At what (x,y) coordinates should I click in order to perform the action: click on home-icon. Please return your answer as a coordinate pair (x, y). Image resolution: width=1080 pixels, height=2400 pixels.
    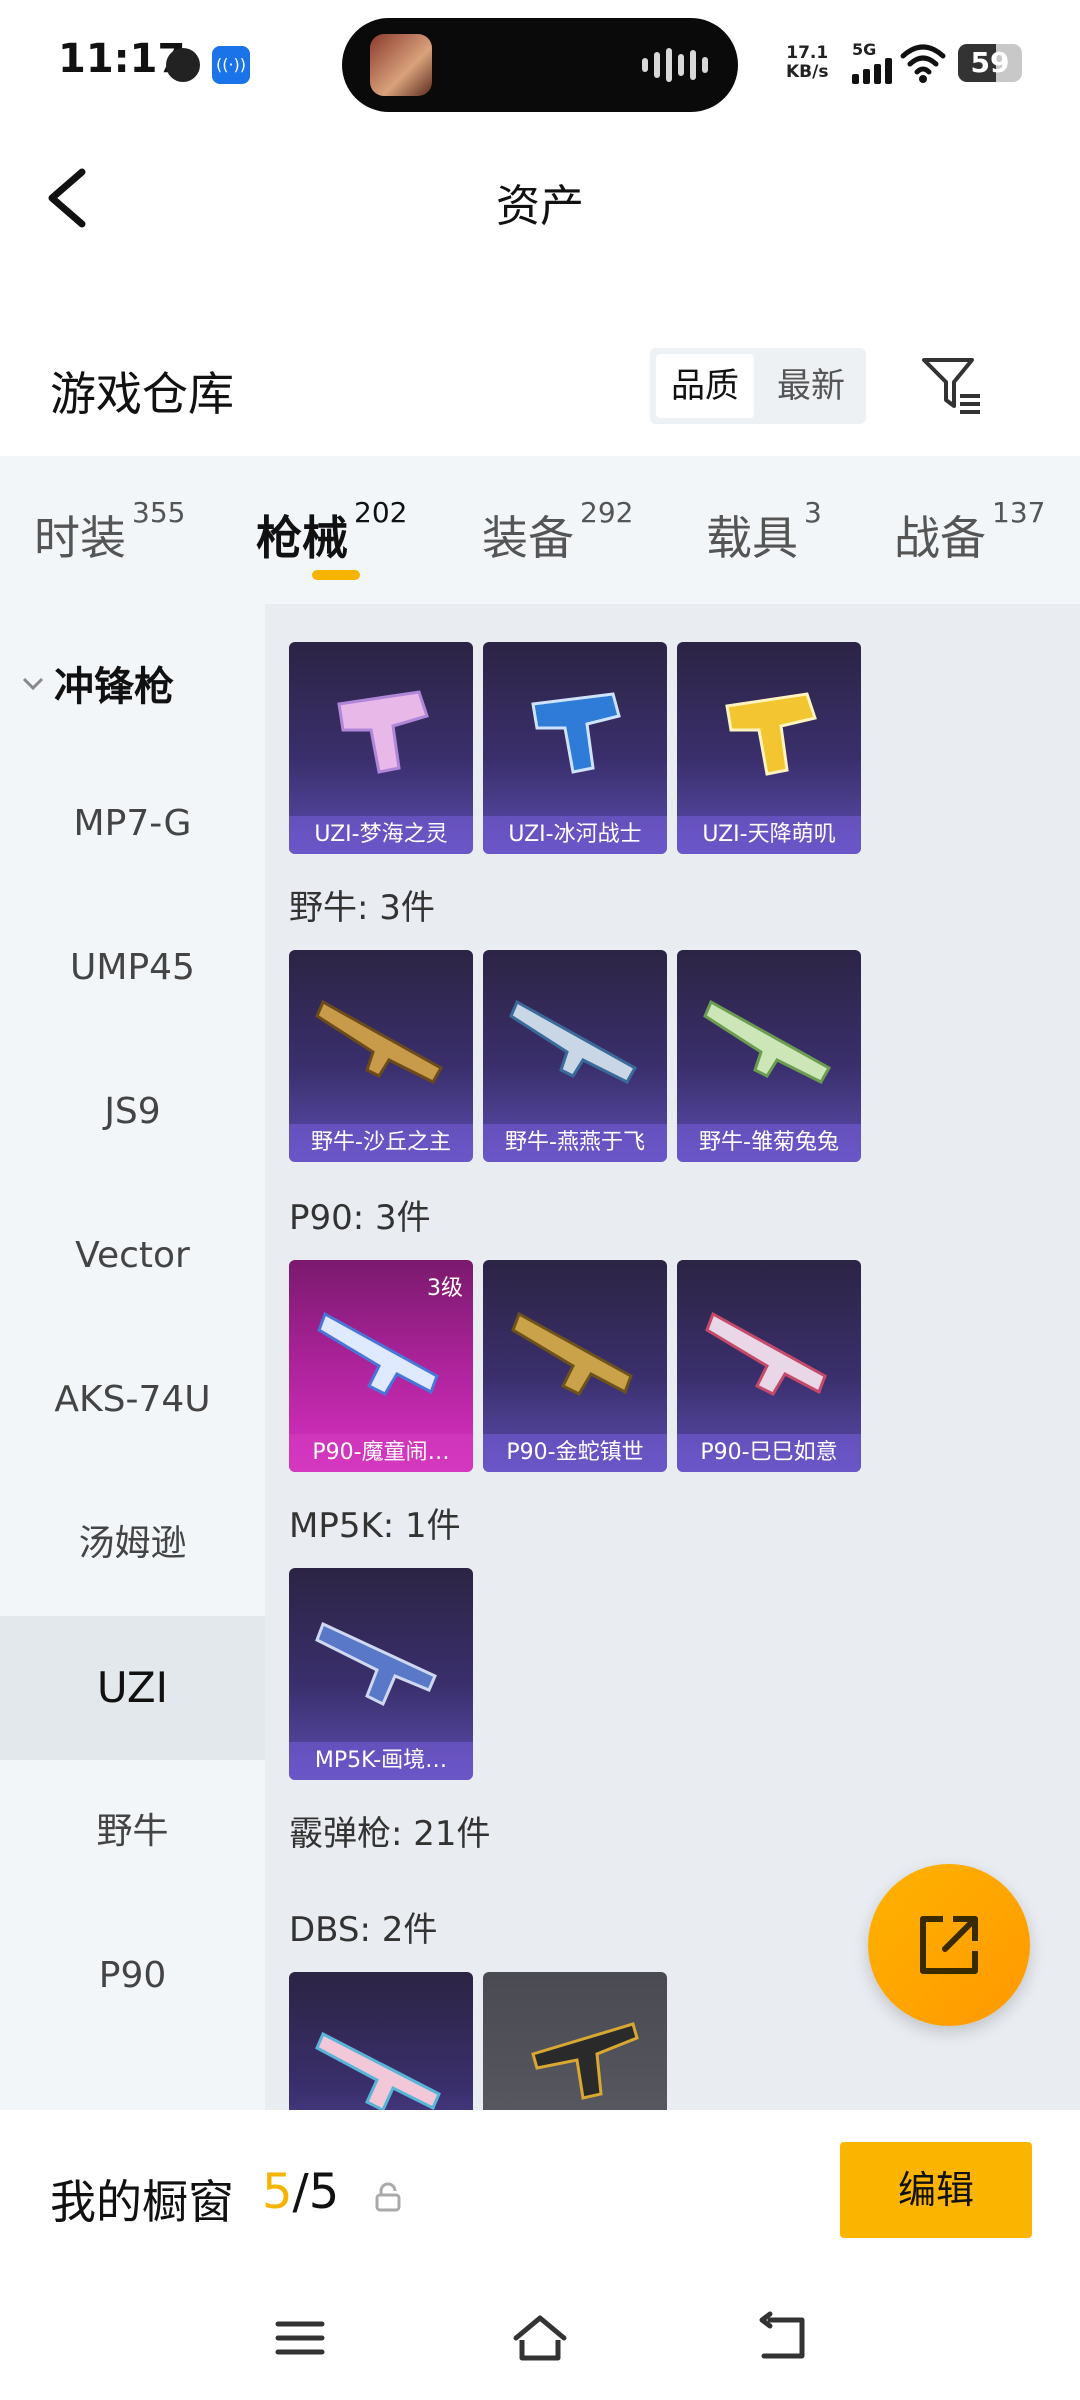
    Looking at the image, I should click on (540, 2338).